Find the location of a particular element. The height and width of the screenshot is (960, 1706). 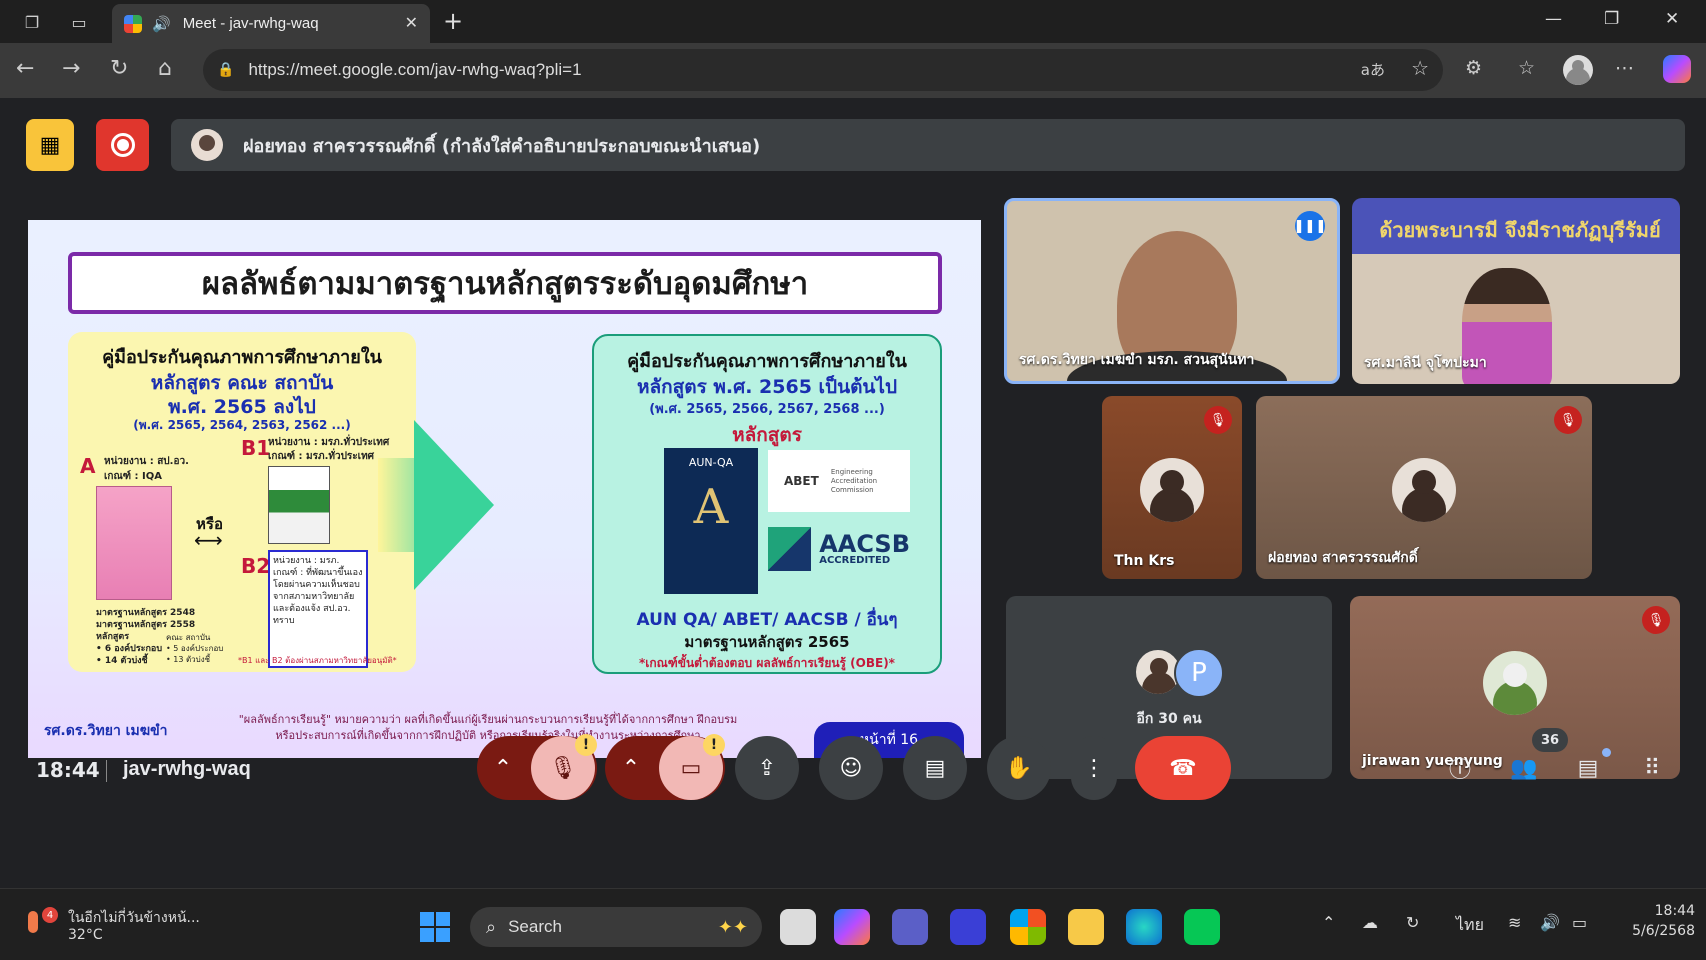

meeting-info-icon: ⓘ is located at coordinates (1460, 768).